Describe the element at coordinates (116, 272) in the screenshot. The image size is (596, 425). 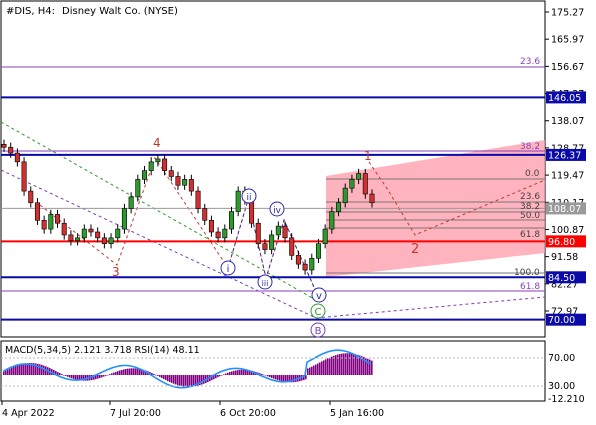
I see `wave-label-3: 3` at that location.